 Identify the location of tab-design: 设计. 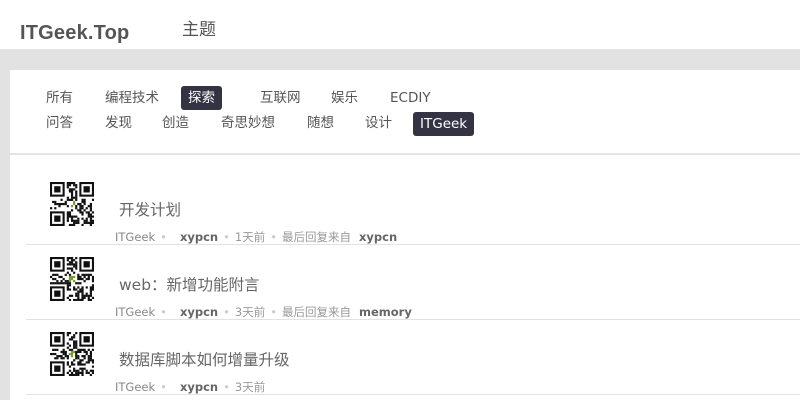
(378, 123).